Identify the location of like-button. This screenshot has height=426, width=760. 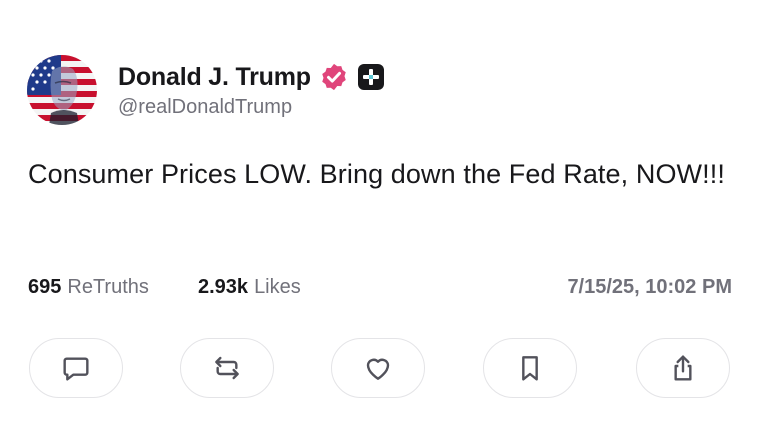
(378, 368).